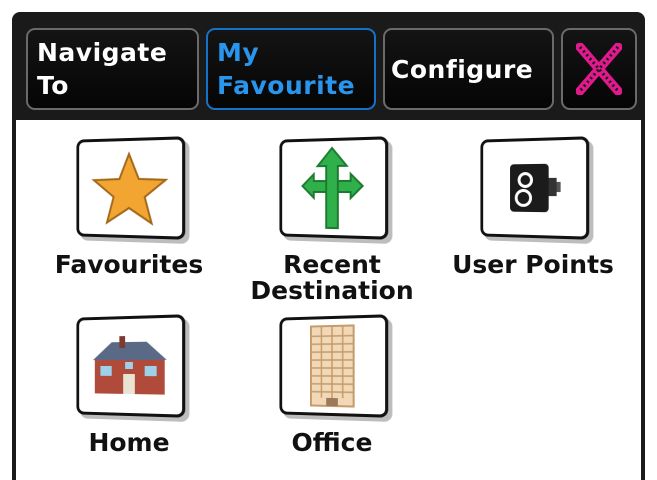  I want to click on office-building-icon, so click(332, 365).